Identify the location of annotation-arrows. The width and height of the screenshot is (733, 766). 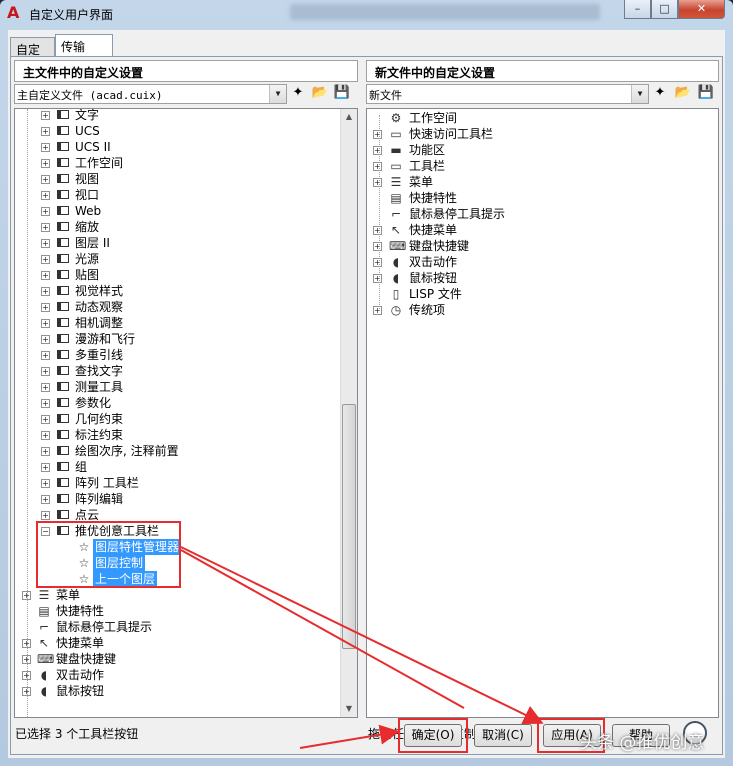
(362, 647).